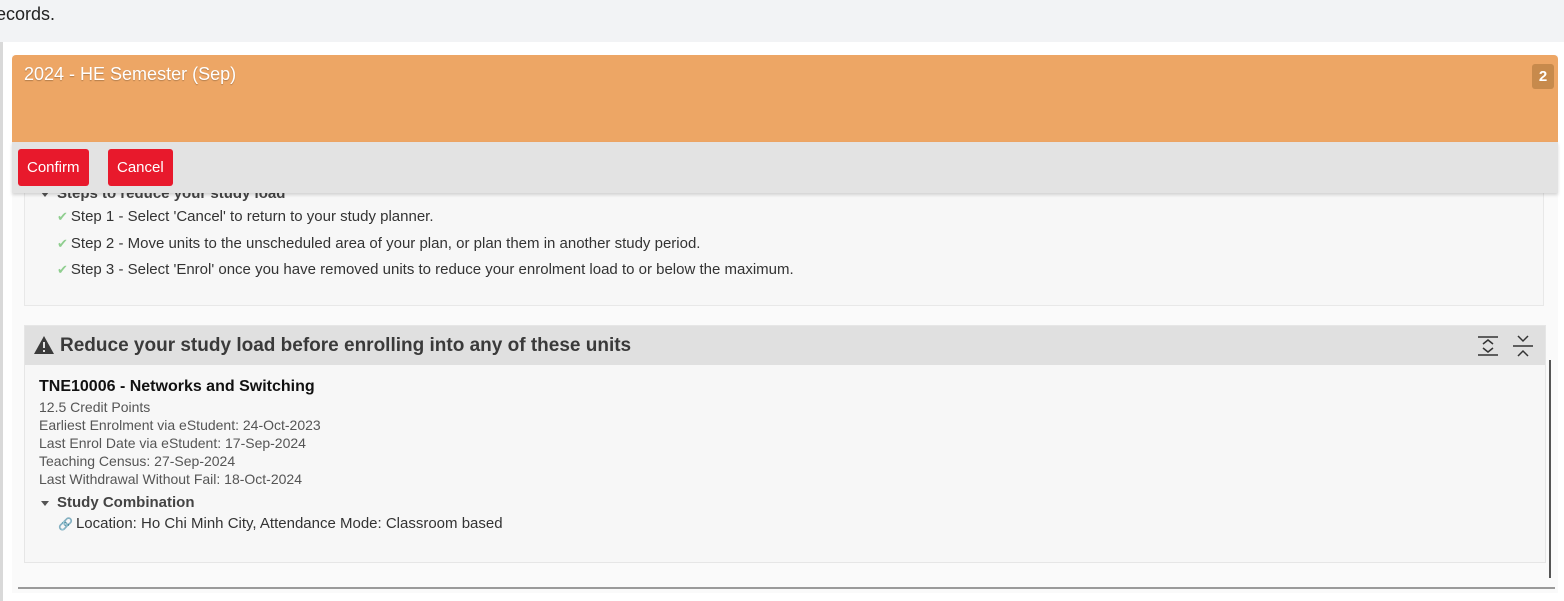  Describe the element at coordinates (1543, 76) in the screenshot. I see `unit-count-badge: 2` at that location.